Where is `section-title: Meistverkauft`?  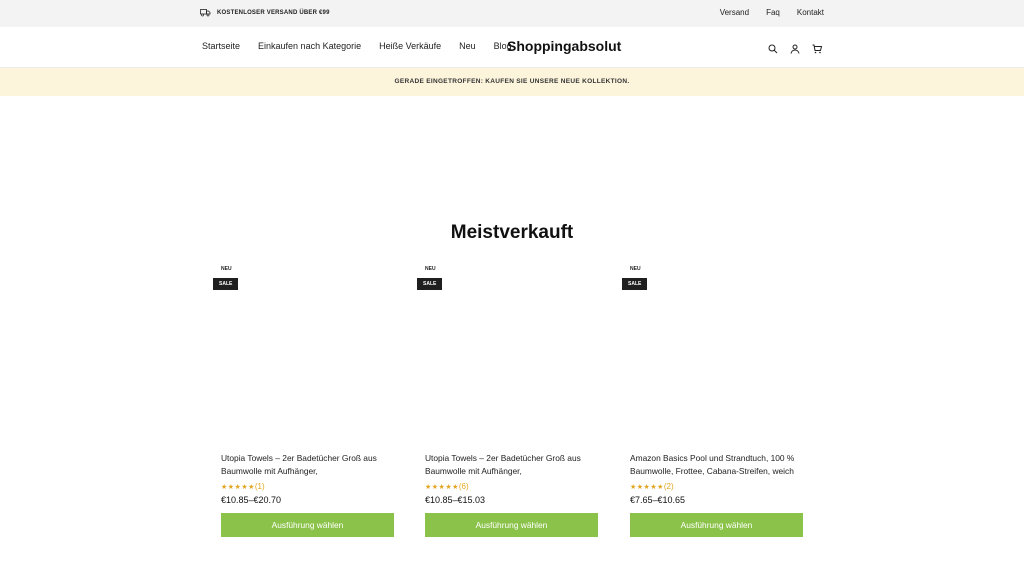
section-title: Meistverkauft is located at coordinates (512, 232).